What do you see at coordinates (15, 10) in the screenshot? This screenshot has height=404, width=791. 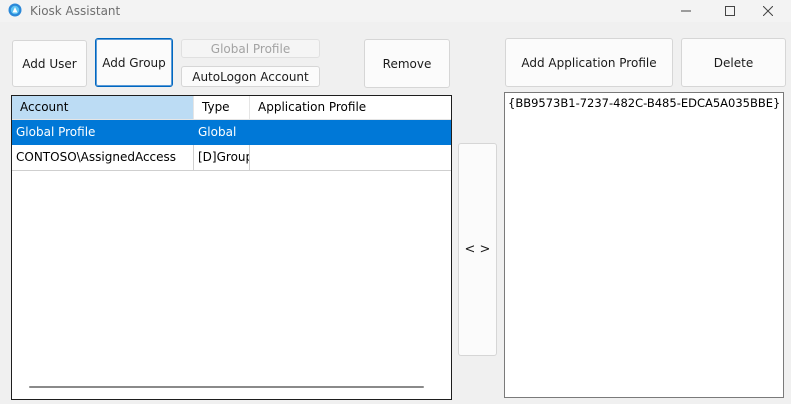 I see `kiosk-app-icon` at bounding box center [15, 10].